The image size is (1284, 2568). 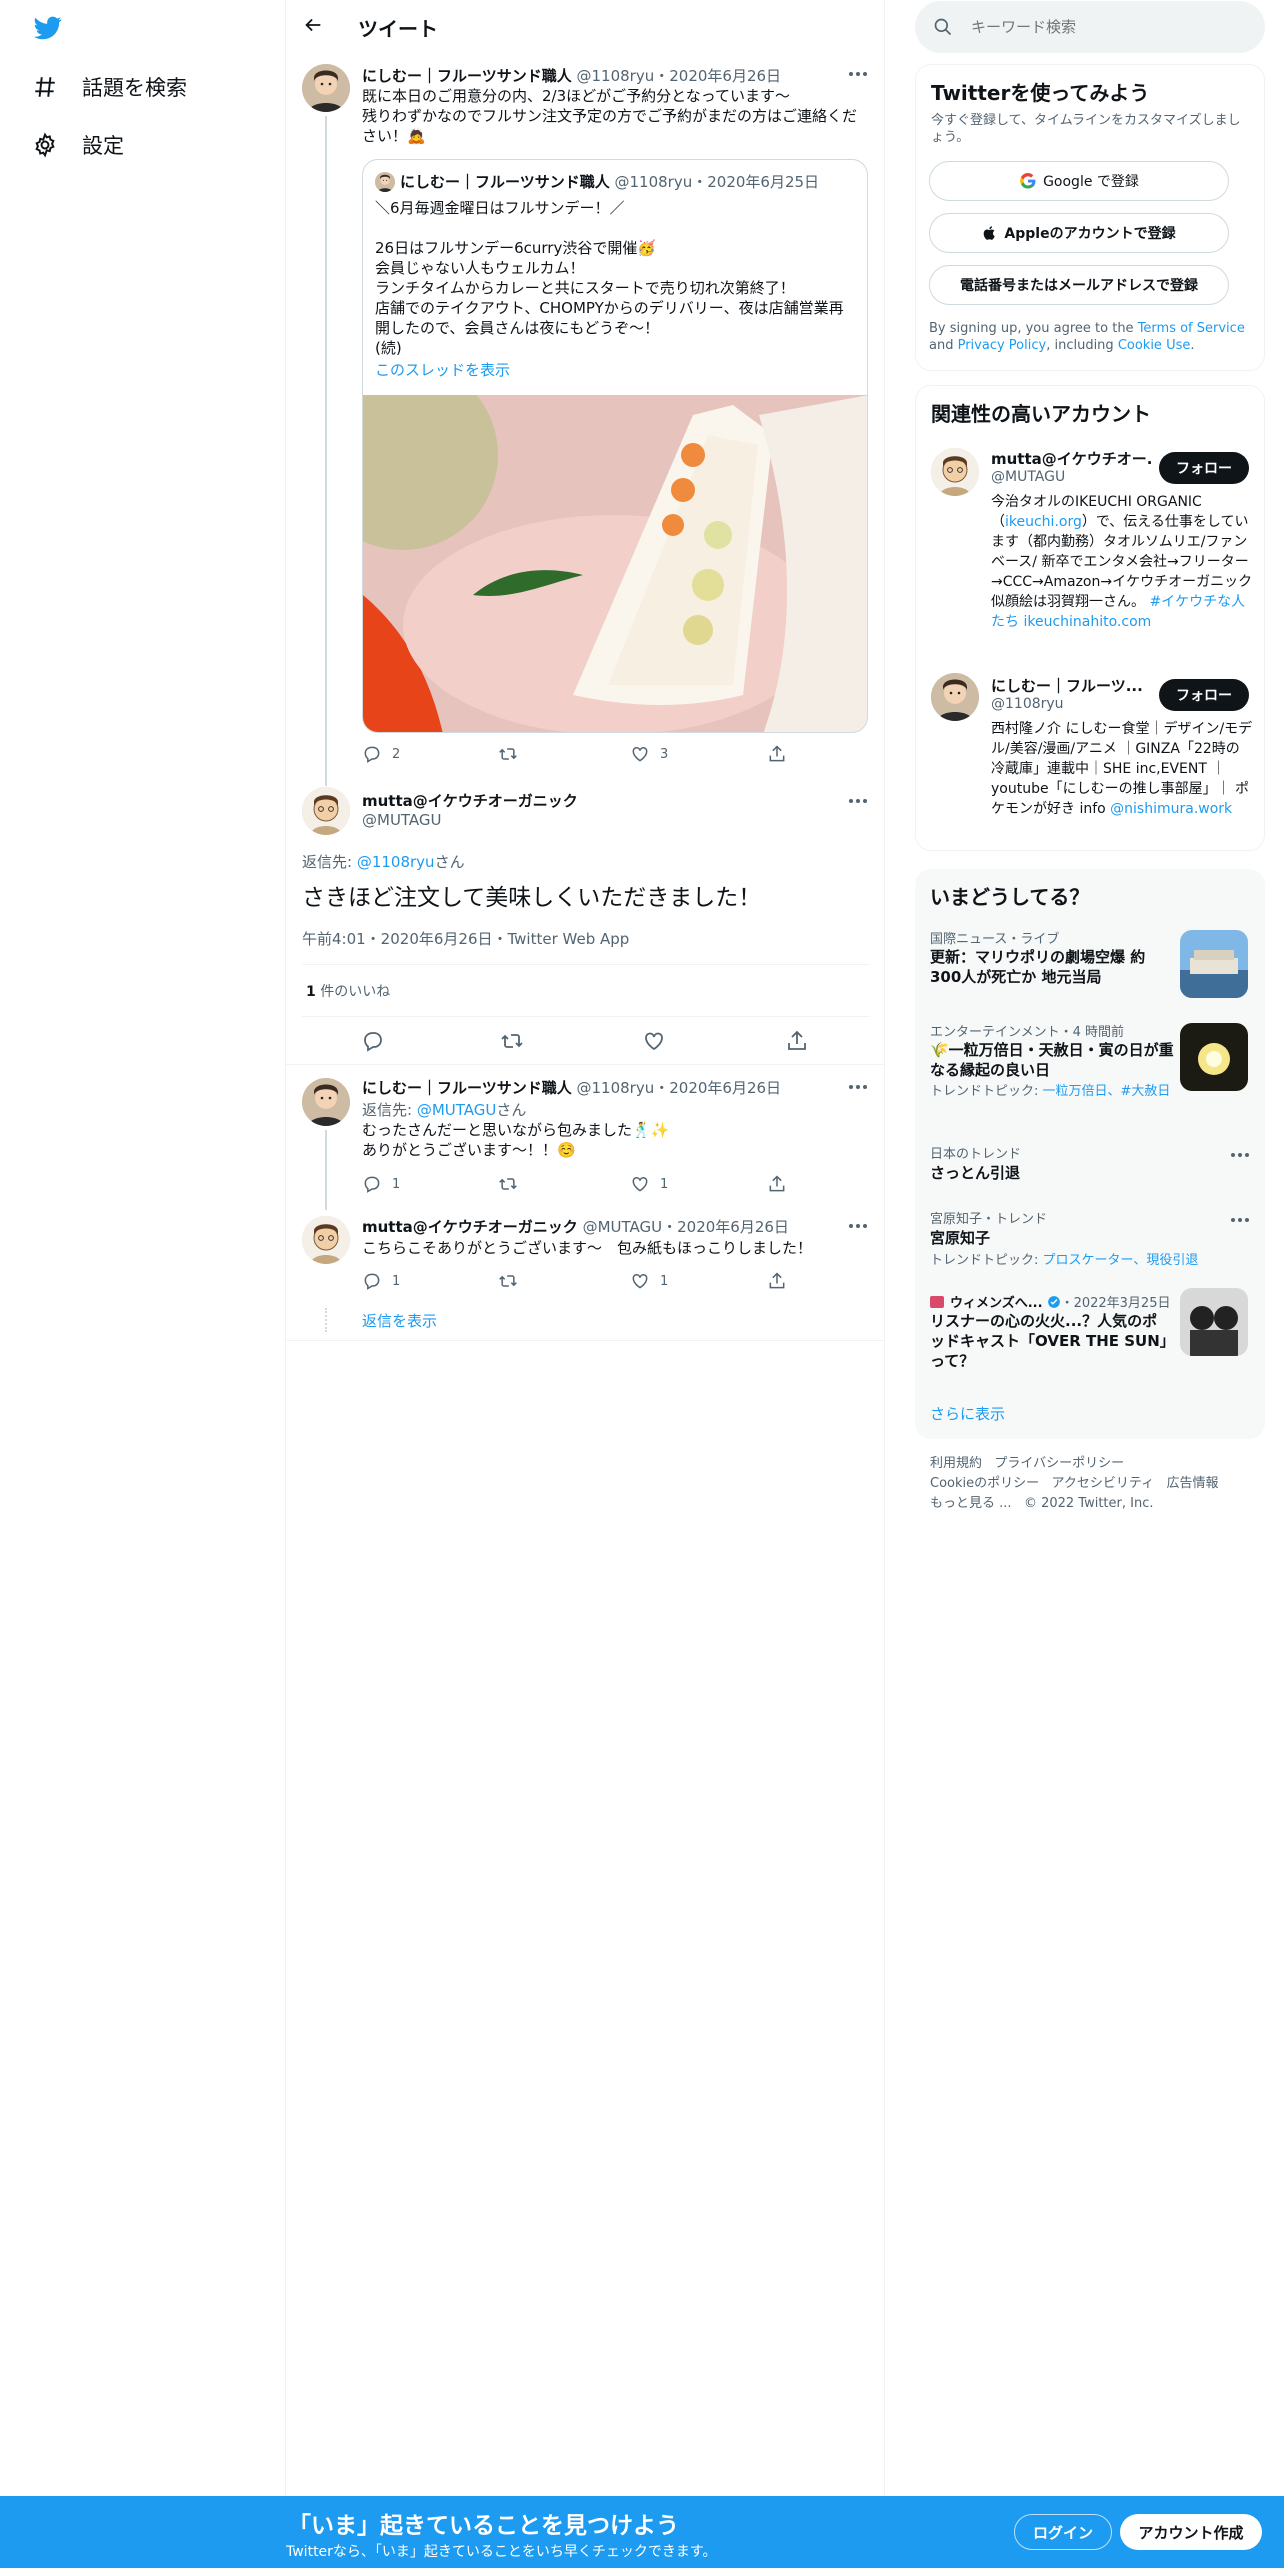 I want to click on search-bar, so click(x=1090, y=27).